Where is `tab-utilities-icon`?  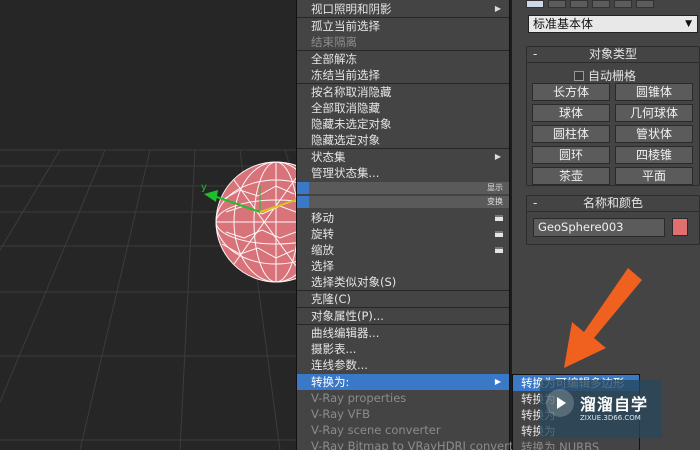
tab-utilities-icon is located at coordinates (645, 4).